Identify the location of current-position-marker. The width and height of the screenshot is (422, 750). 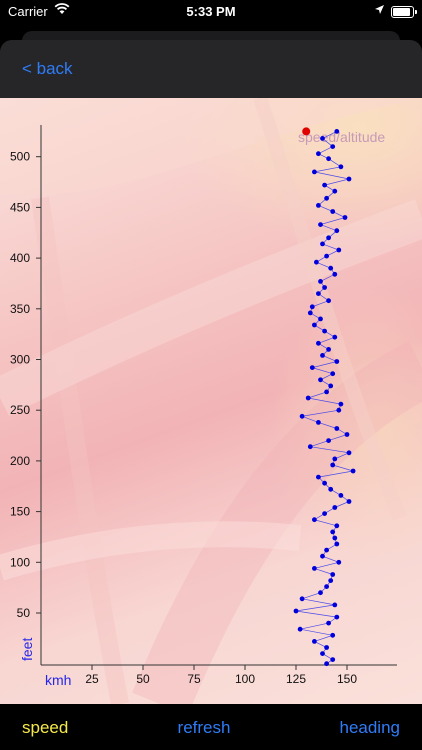
(306, 131).